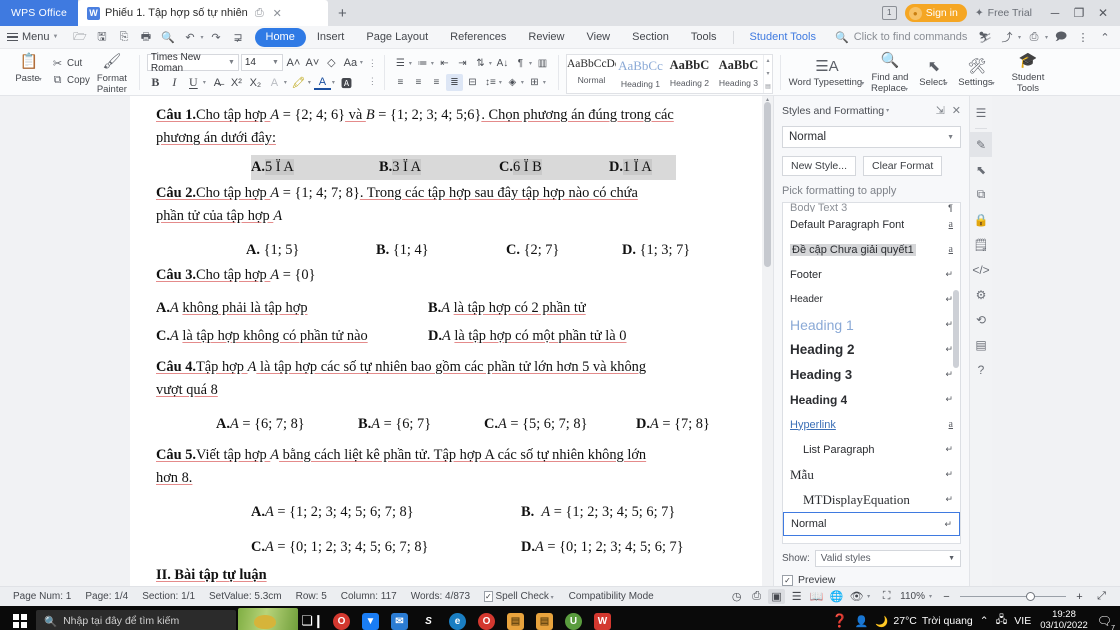 The height and width of the screenshot is (630, 1120). I want to click on preview-checkbox: ✓, so click(787, 580).